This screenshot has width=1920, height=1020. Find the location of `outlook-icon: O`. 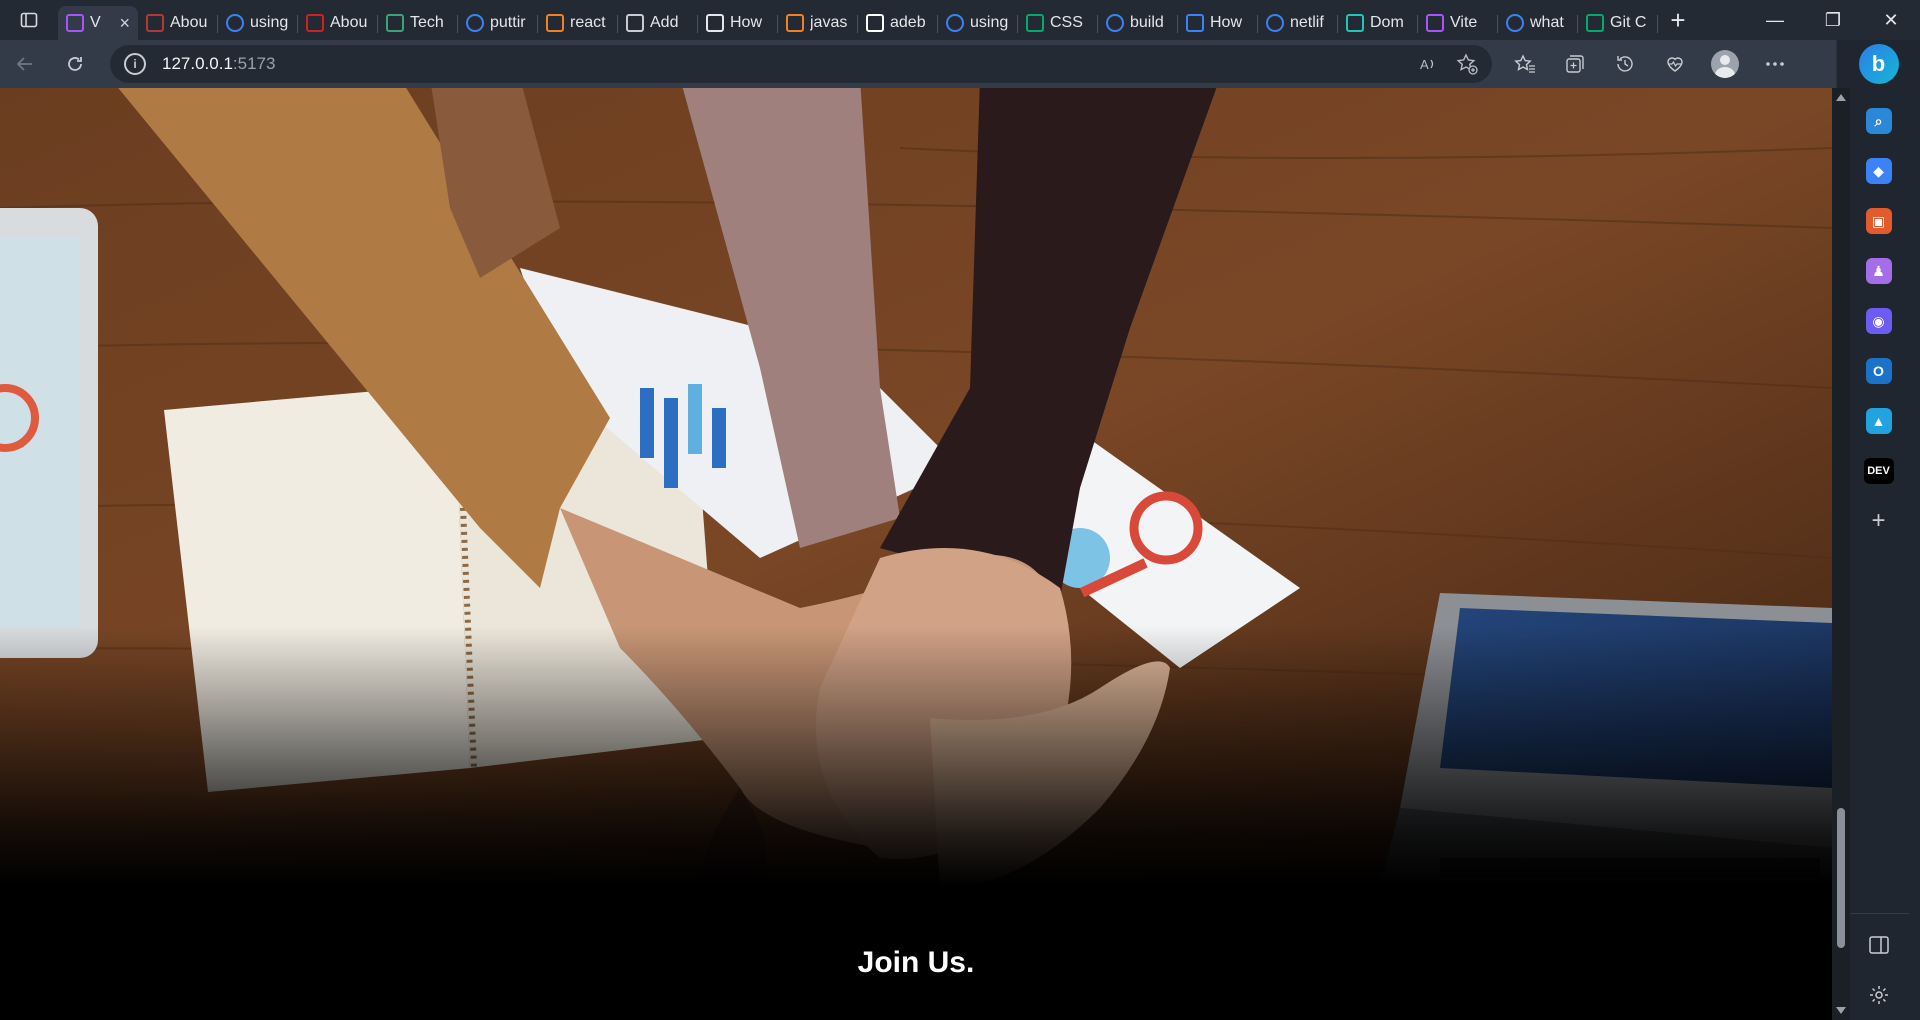

outlook-icon: O is located at coordinates (1878, 371).